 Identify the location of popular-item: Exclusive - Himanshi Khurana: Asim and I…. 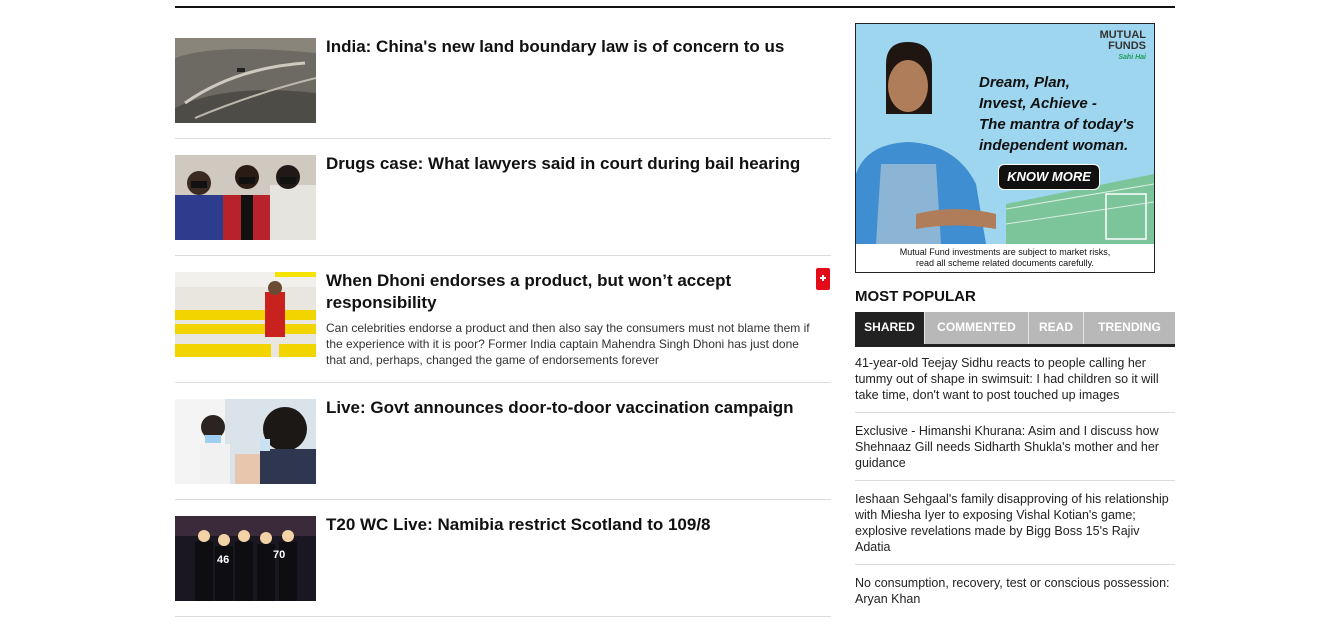
(1015, 452).